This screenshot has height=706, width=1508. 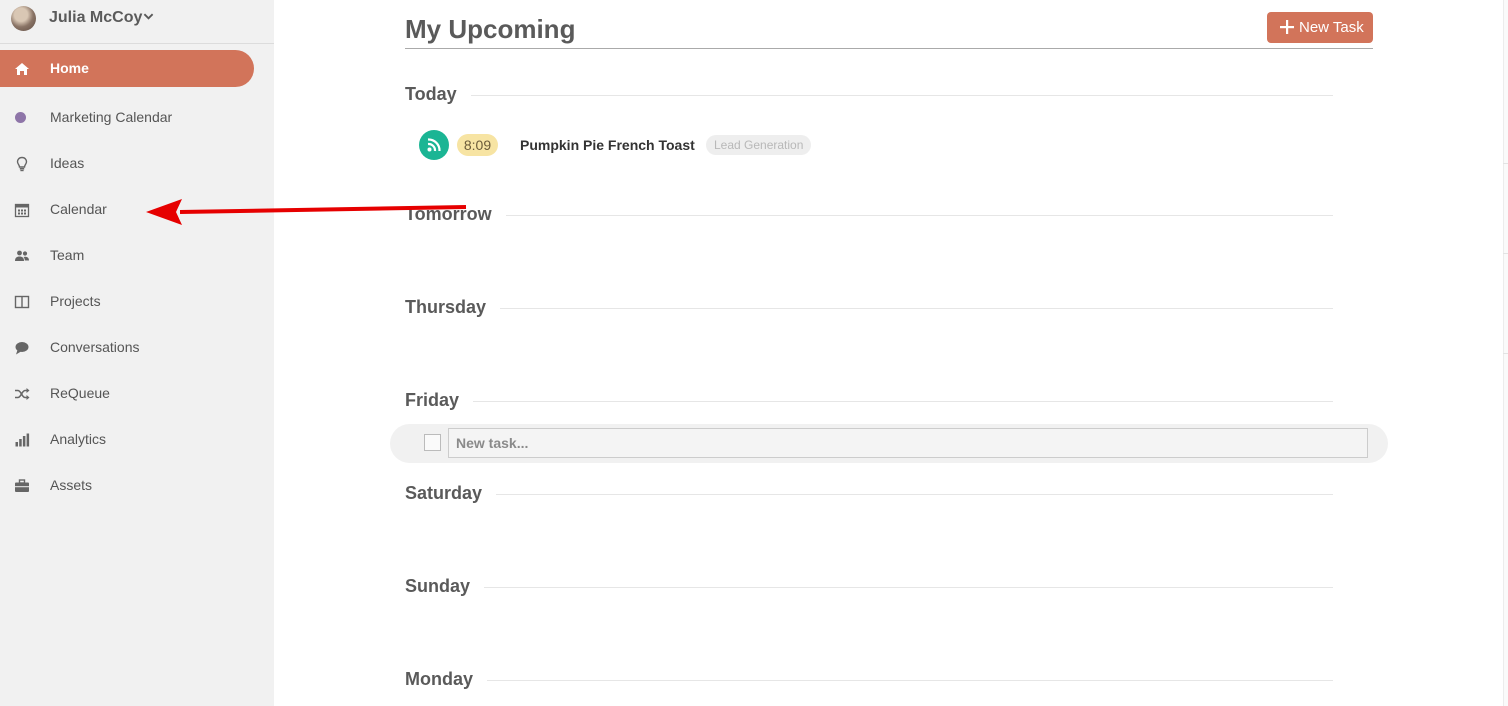 I want to click on new-task-button: New Task, so click(x=1320, y=27).